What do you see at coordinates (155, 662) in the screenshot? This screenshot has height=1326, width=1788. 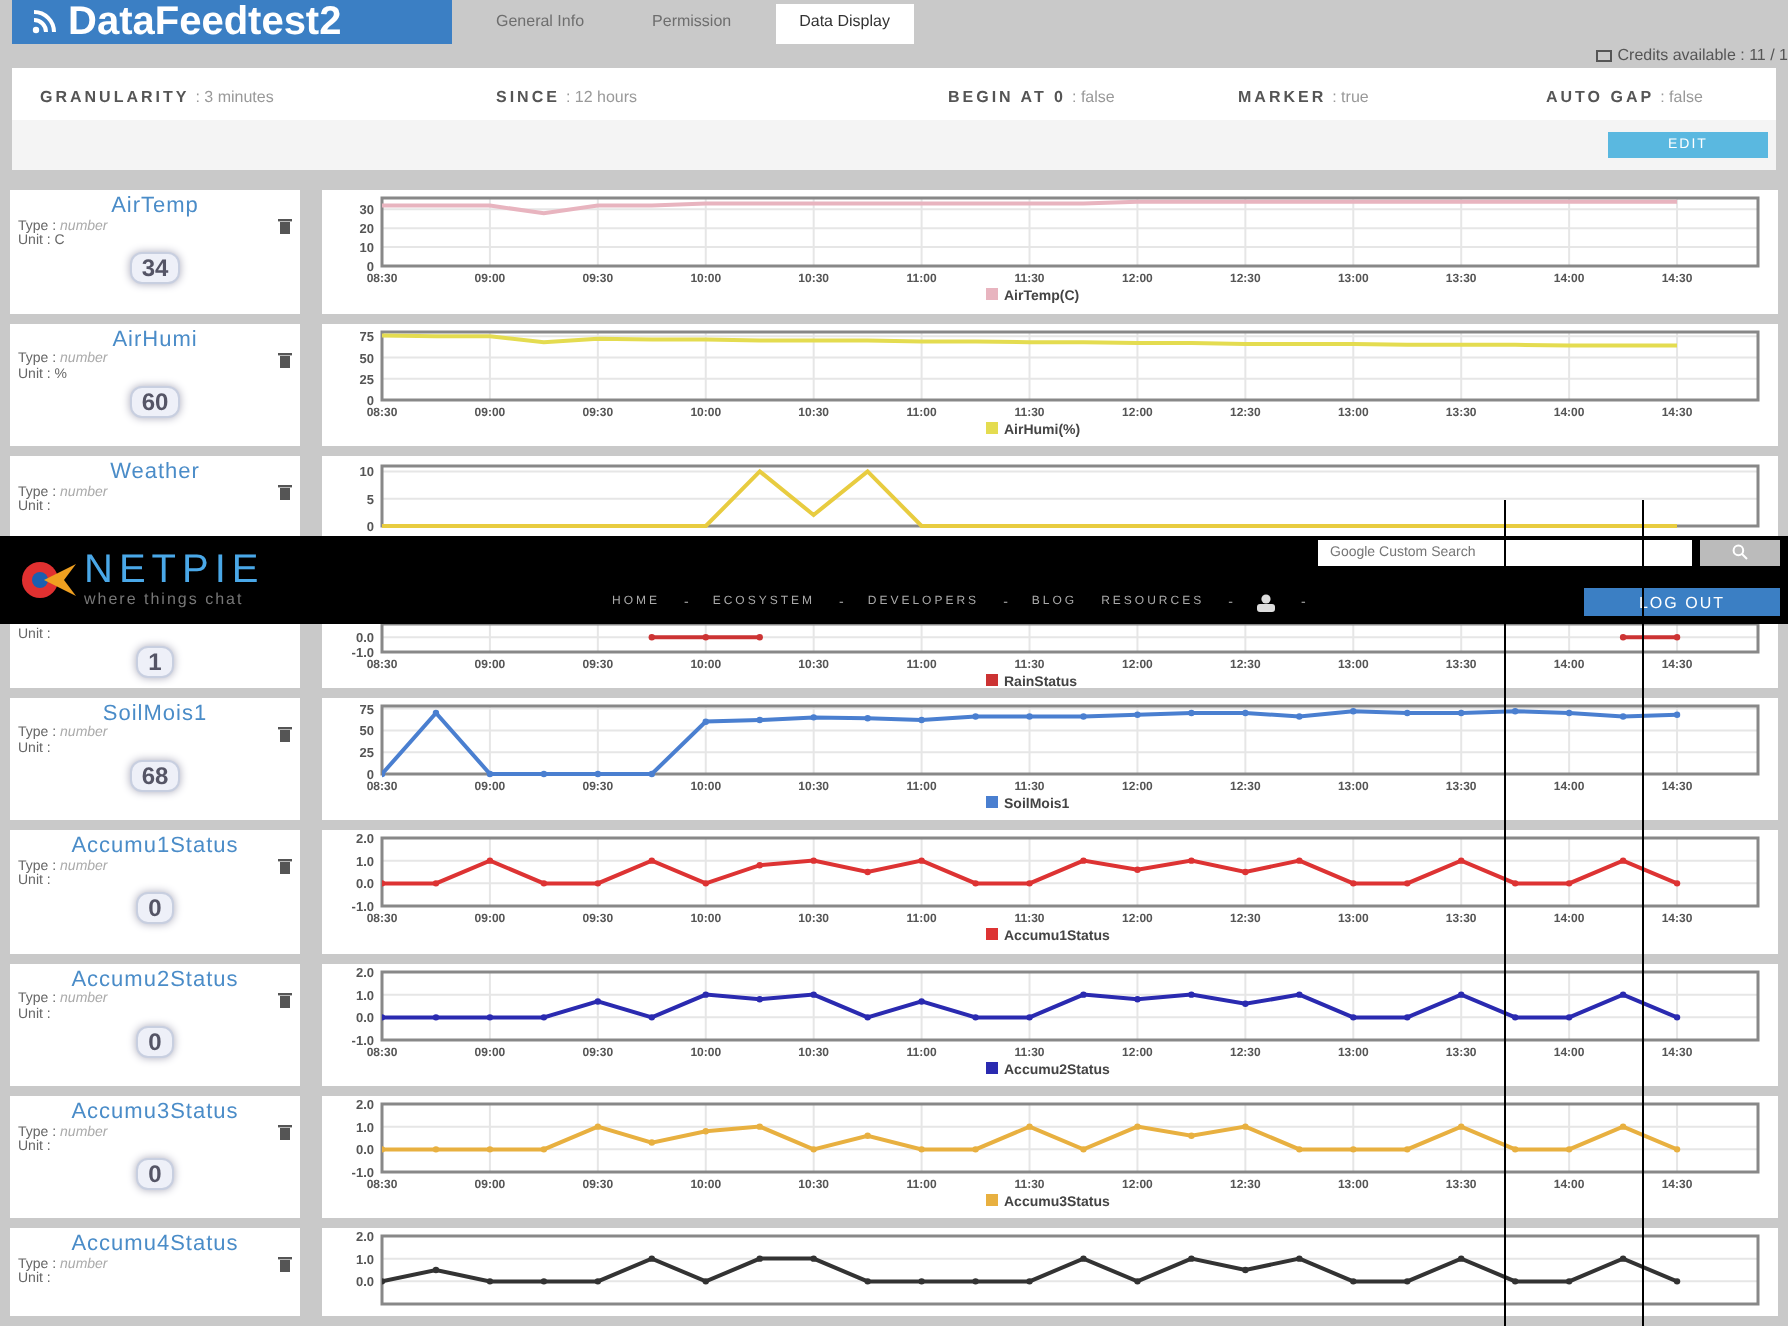 I see `value-badge: 1` at bounding box center [155, 662].